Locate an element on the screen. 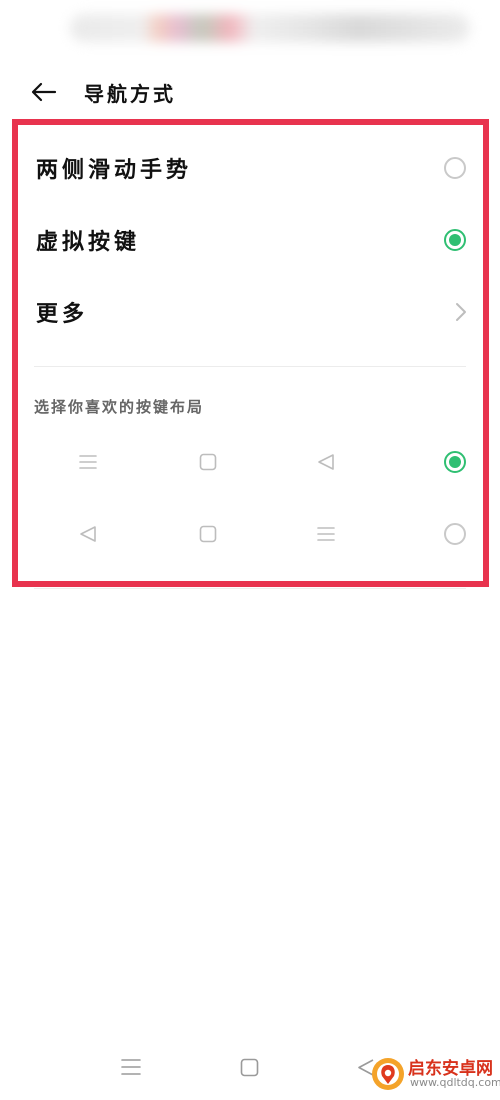 This screenshot has width=500, height=1100. section-title-key-layout: 选择你喜欢的按键布局 is located at coordinates (119, 407).